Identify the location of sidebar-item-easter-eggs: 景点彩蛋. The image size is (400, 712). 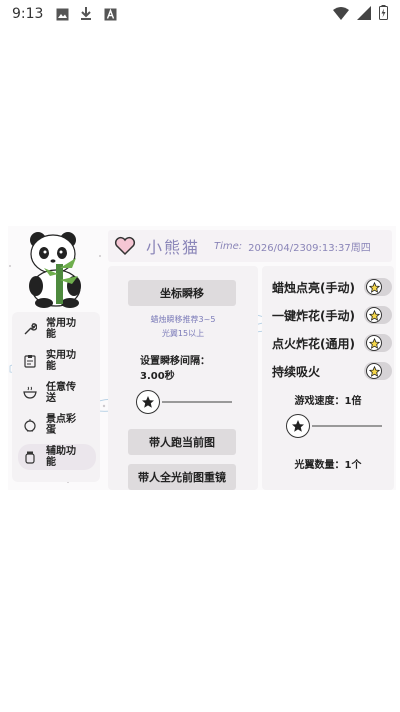
(57, 425).